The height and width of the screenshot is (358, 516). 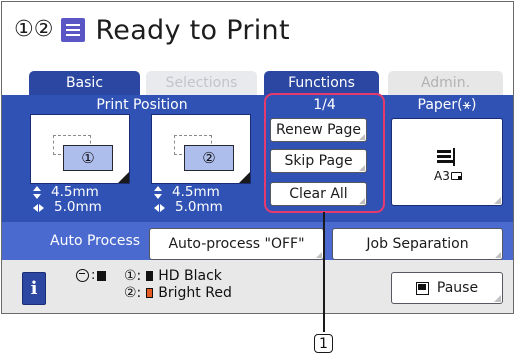 I want to click on drum2-ink-label: ②:, so click(x=133, y=293).